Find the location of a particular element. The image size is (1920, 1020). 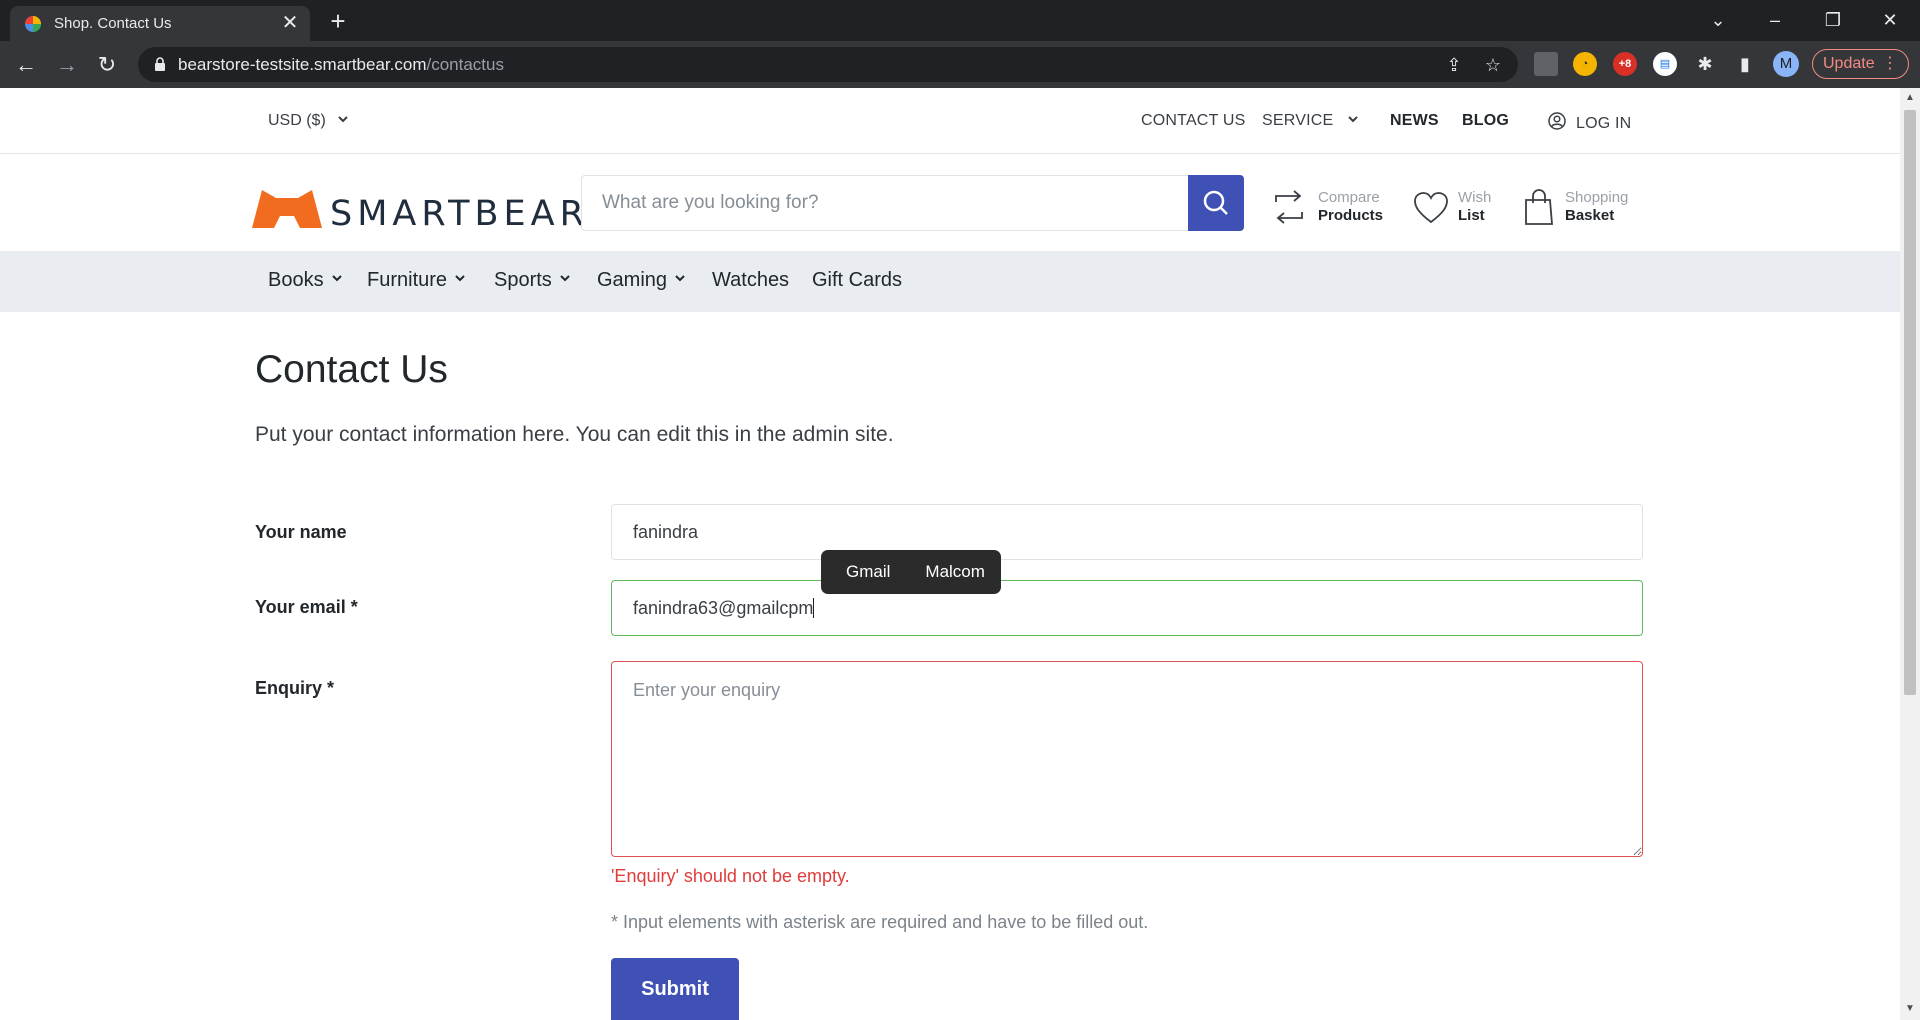

minimize-icon: – is located at coordinates (1775, 20).